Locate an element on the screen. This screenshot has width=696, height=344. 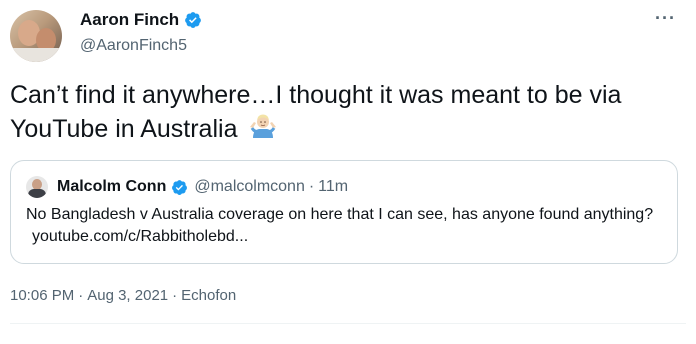
tweet-meta: 10:06 PM · Aug 3, 2021 · Echofon is located at coordinates (123, 296).